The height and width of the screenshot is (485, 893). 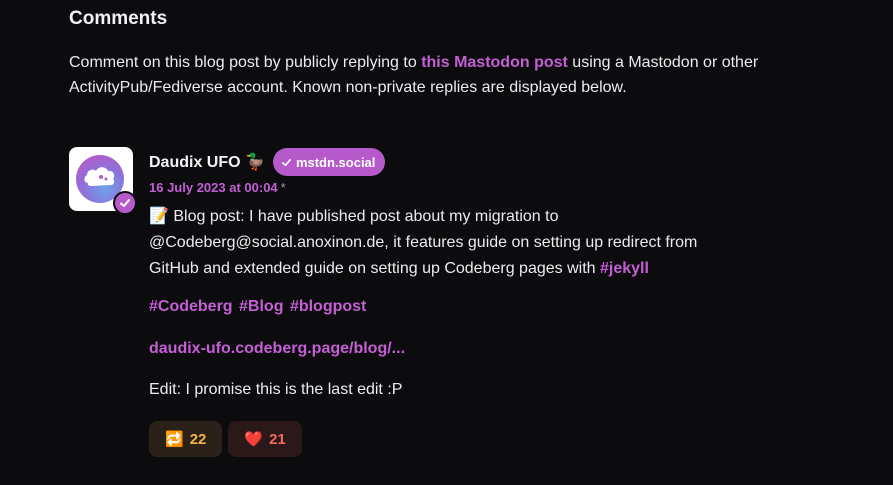 What do you see at coordinates (213, 187) in the screenshot?
I see `comment-date: 16 July 2023 at 00:04` at bounding box center [213, 187].